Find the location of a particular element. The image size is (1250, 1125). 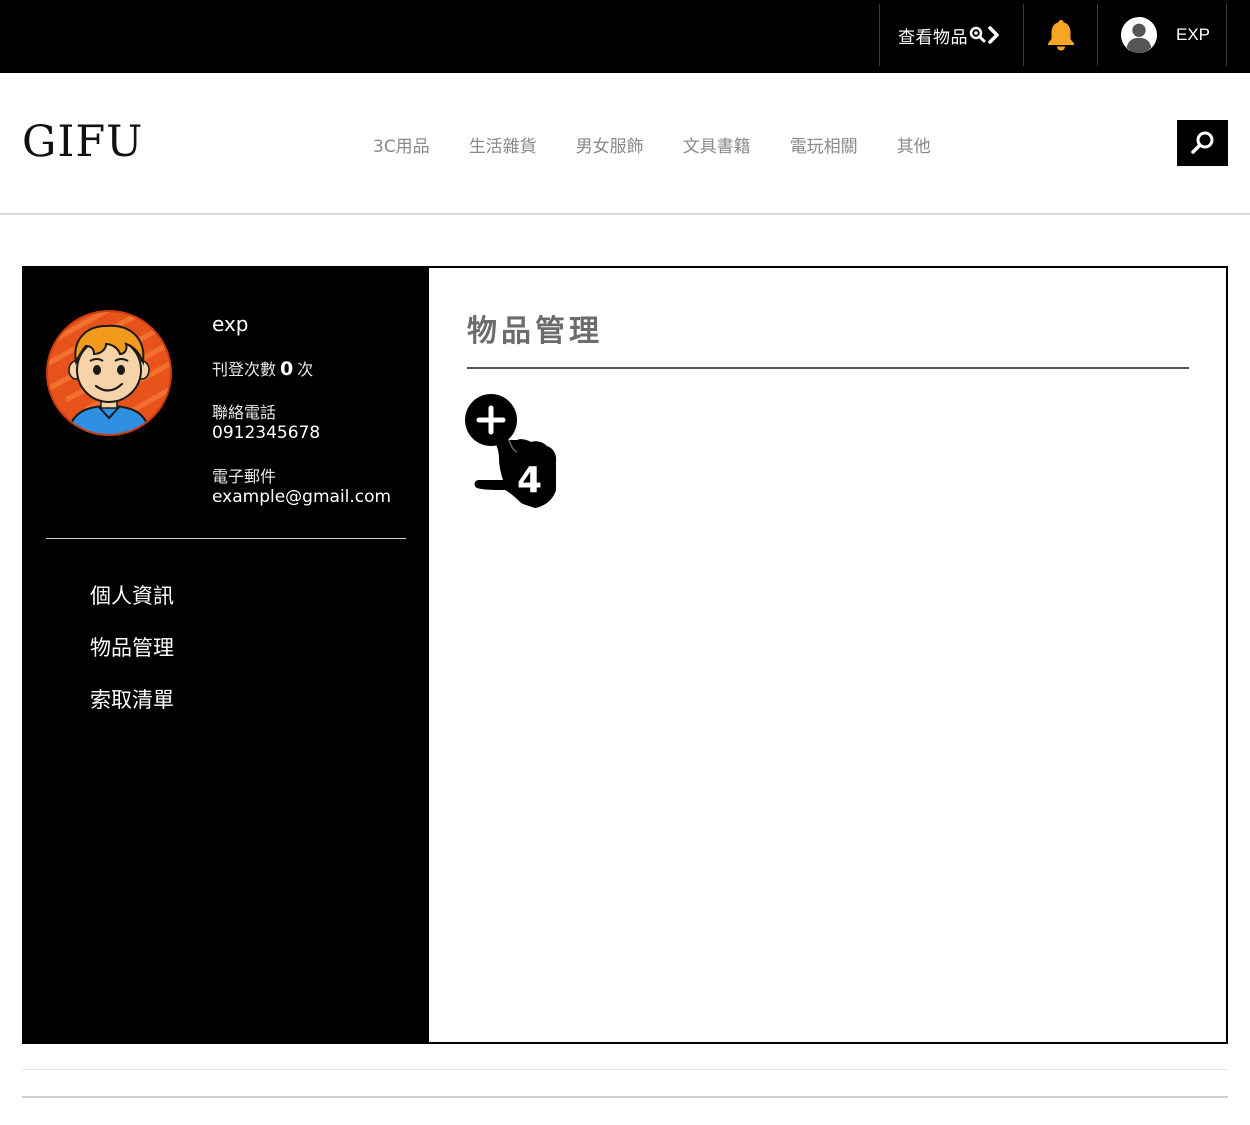

site-header: GIFU 3C用品 生活雜貨 男女服飾 文具書籍 電玩相關 其他 is located at coordinates (625, 144).